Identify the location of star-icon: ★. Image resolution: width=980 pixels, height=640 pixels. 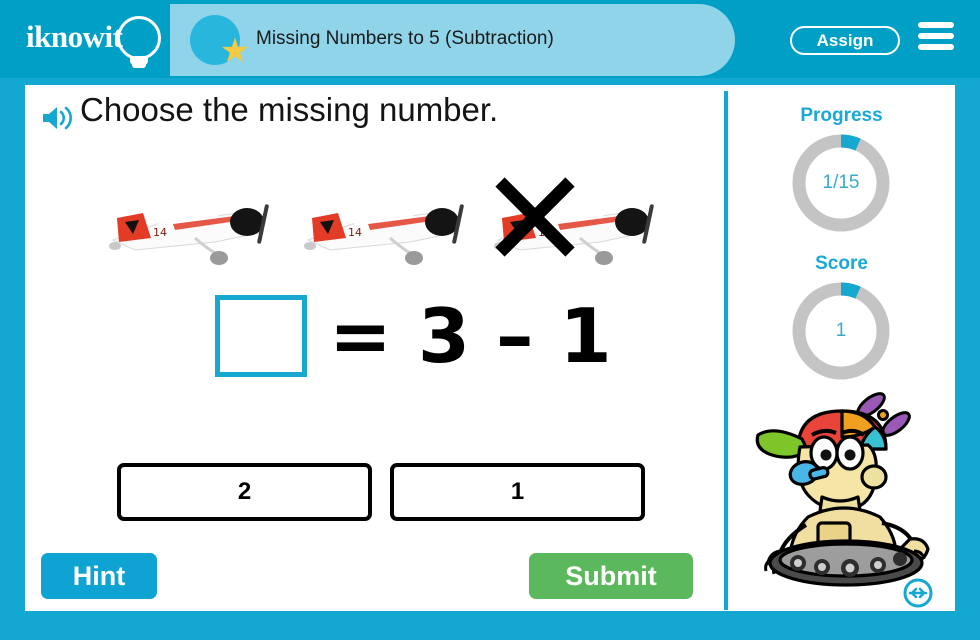
(235, 51).